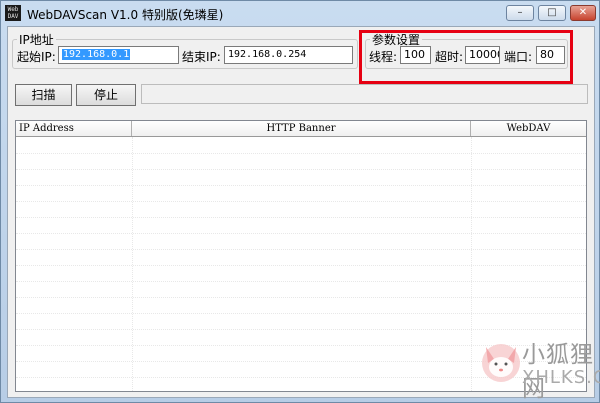  I want to click on params-highlight-box, so click(466, 57).